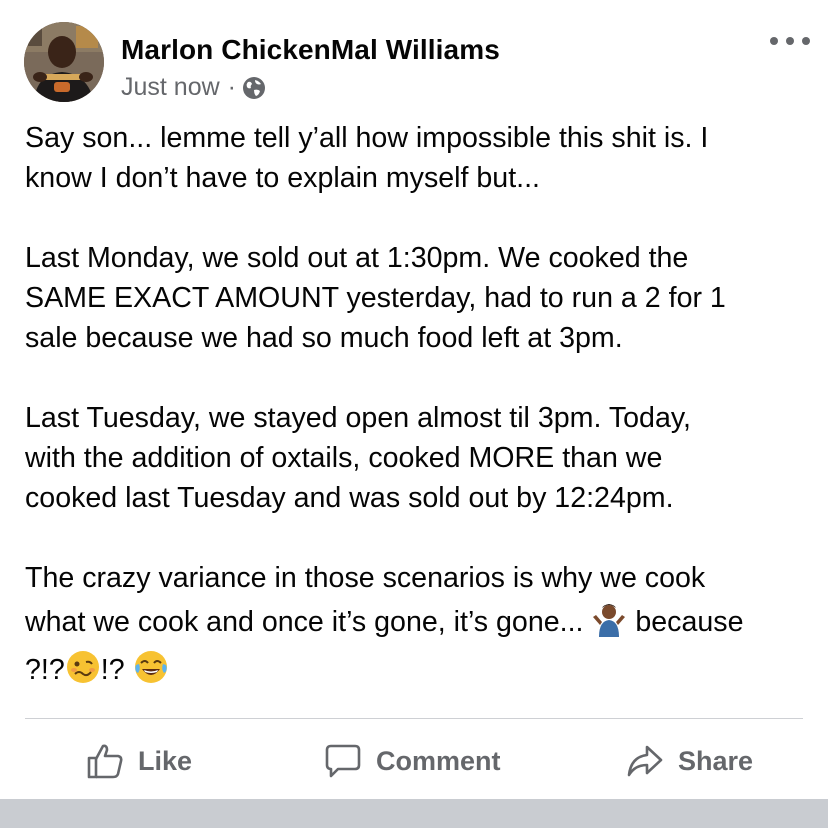 This screenshot has height=828, width=828. I want to click on post-text-line: ?!? !?, so click(420, 670).